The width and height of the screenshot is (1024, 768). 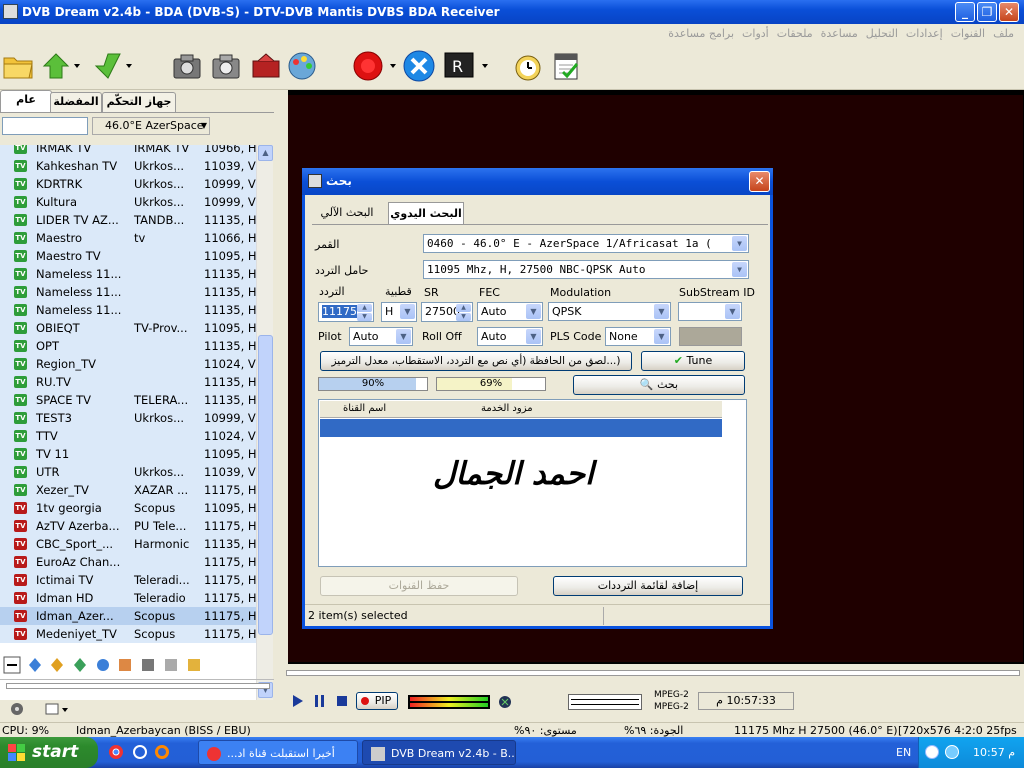 What do you see at coordinates (128, 256) in the screenshot?
I see `channel-row: TV Maestro TV 11095, H` at bounding box center [128, 256].